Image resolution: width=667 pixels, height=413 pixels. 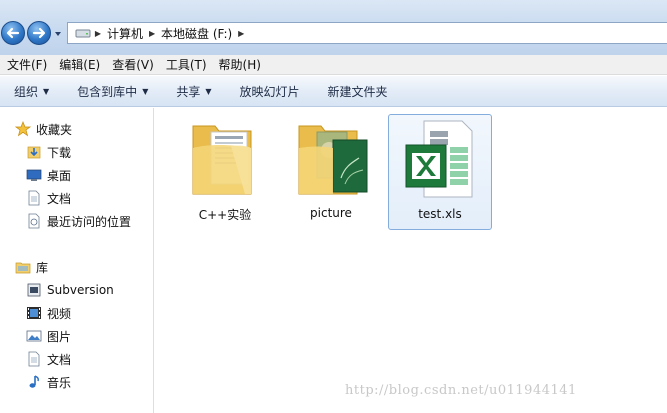 What do you see at coordinates (222, 160) in the screenshot?
I see `folder-icon` at bounding box center [222, 160].